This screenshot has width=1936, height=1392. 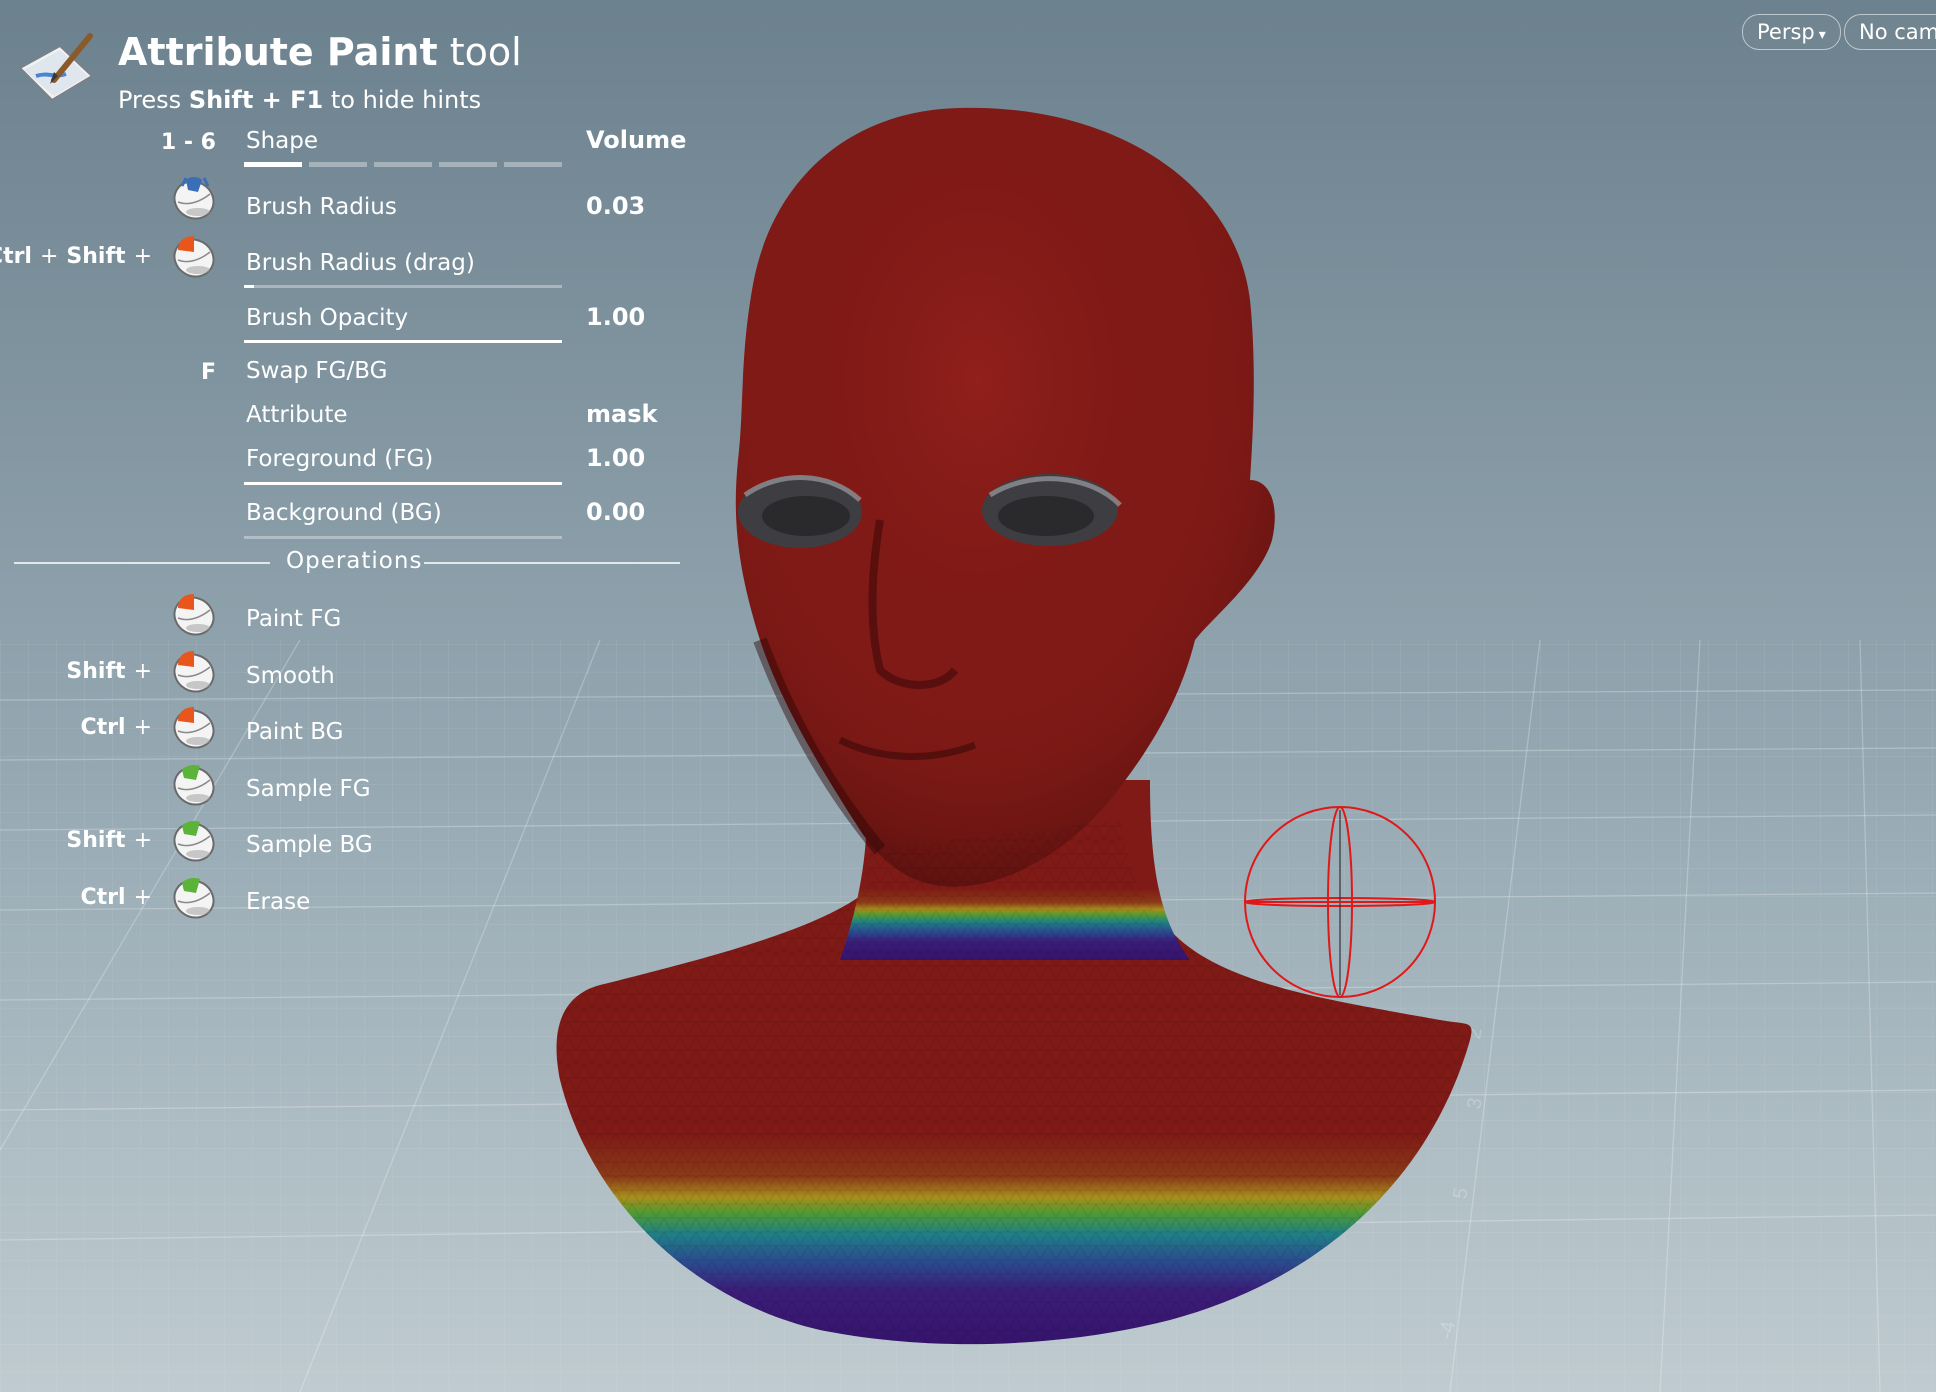 I want to click on hint-prefix: Press, so click(x=150, y=100).